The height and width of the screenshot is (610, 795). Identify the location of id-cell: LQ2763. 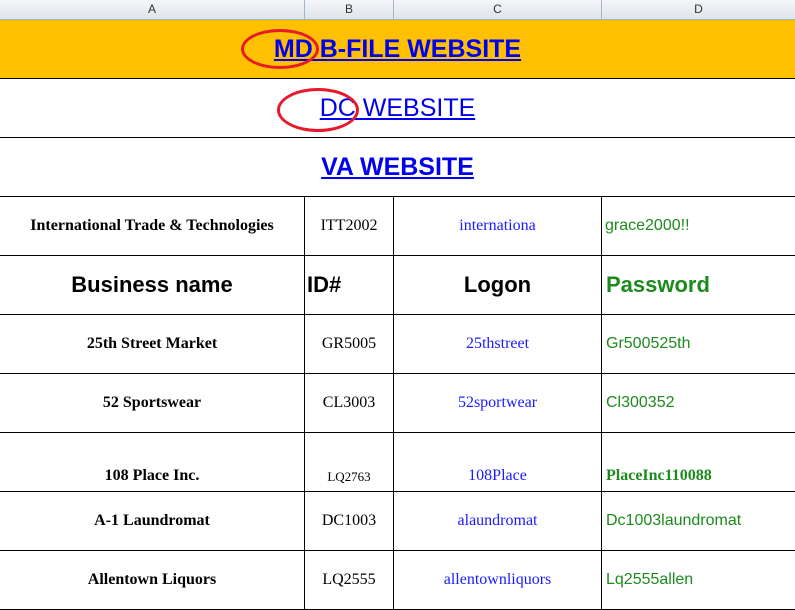
(349, 462).